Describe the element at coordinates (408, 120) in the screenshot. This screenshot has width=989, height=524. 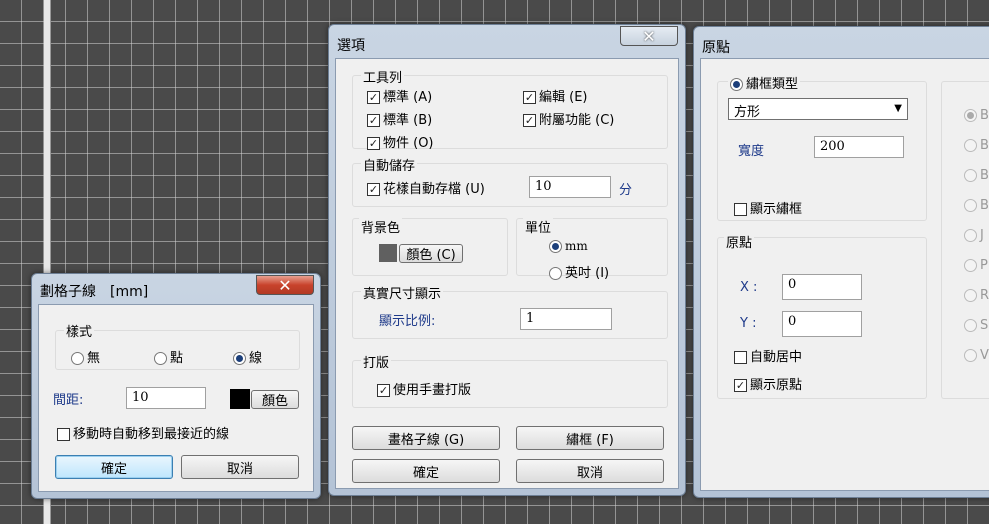
I see `toolbar-standard-b-label: 標準 (B)` at that location.